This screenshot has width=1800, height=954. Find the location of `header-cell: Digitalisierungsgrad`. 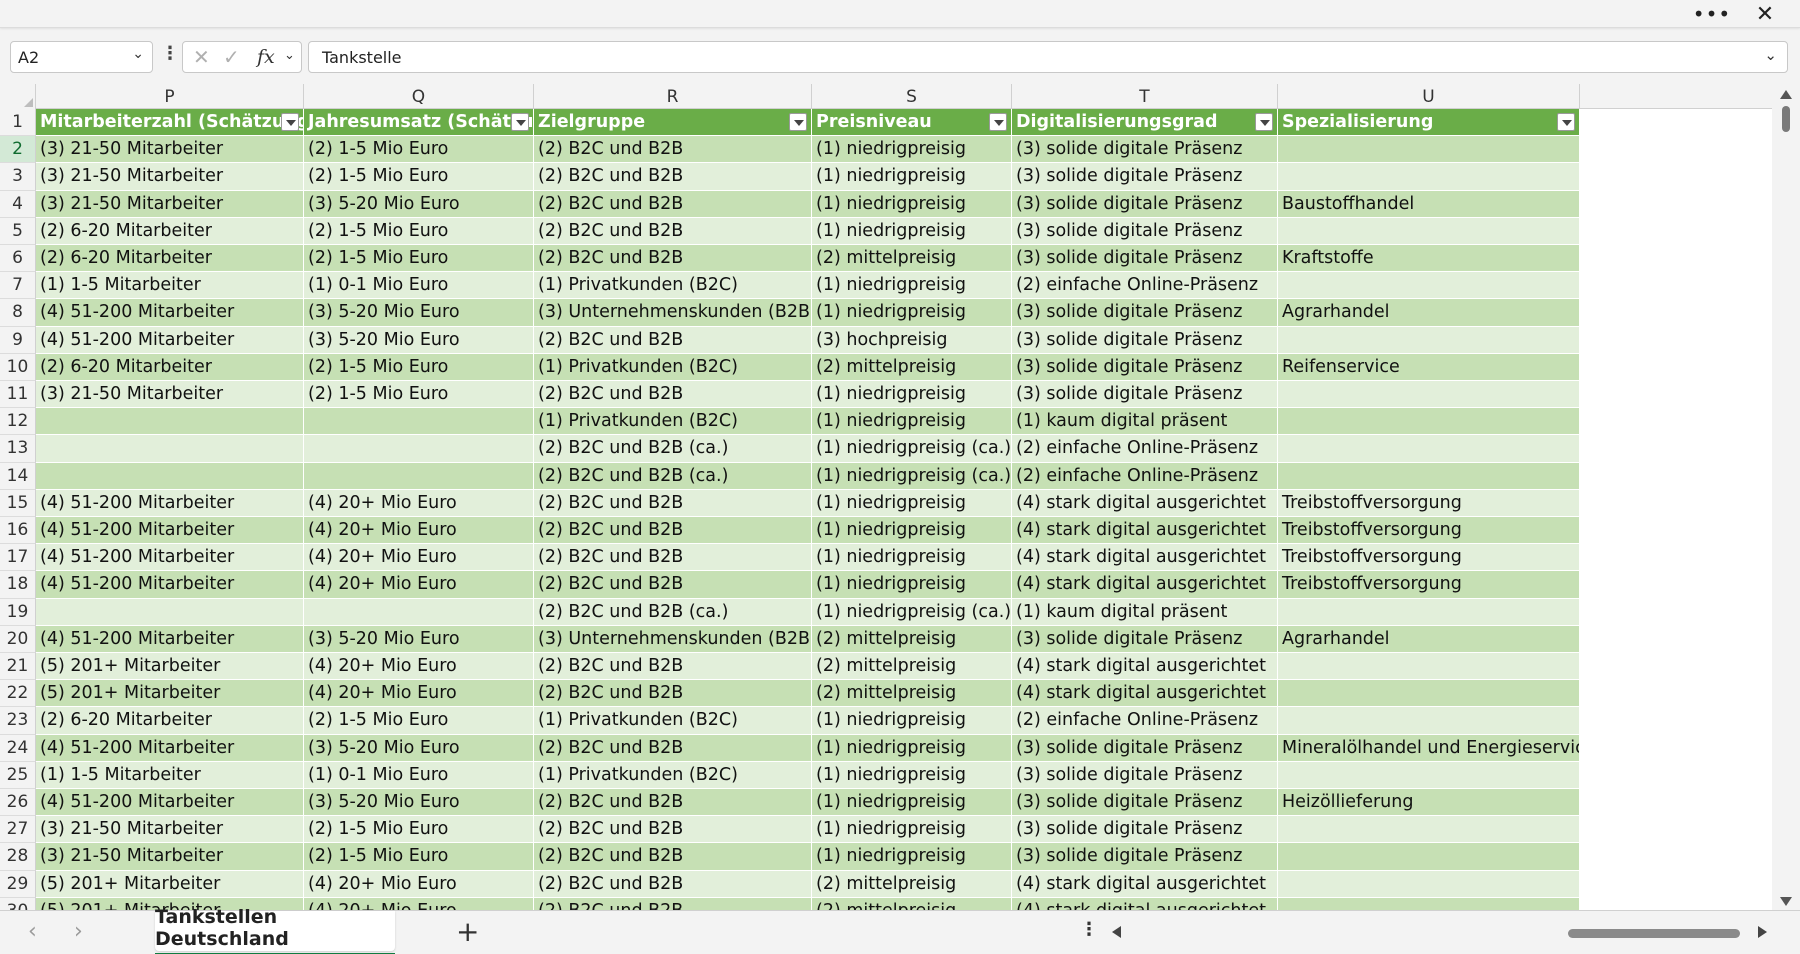

header-cell: Digitalisierungsgrad is located at coordinates (1145, 123).